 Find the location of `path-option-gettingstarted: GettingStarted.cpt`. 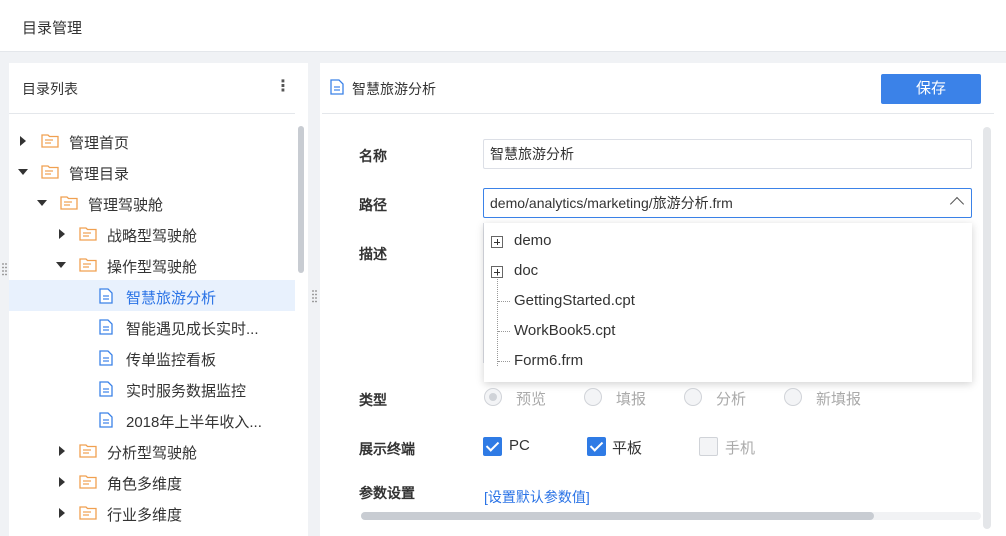

path-option-gettingstarted: GettingStarted.cpt is located at coordinates (728, 301).